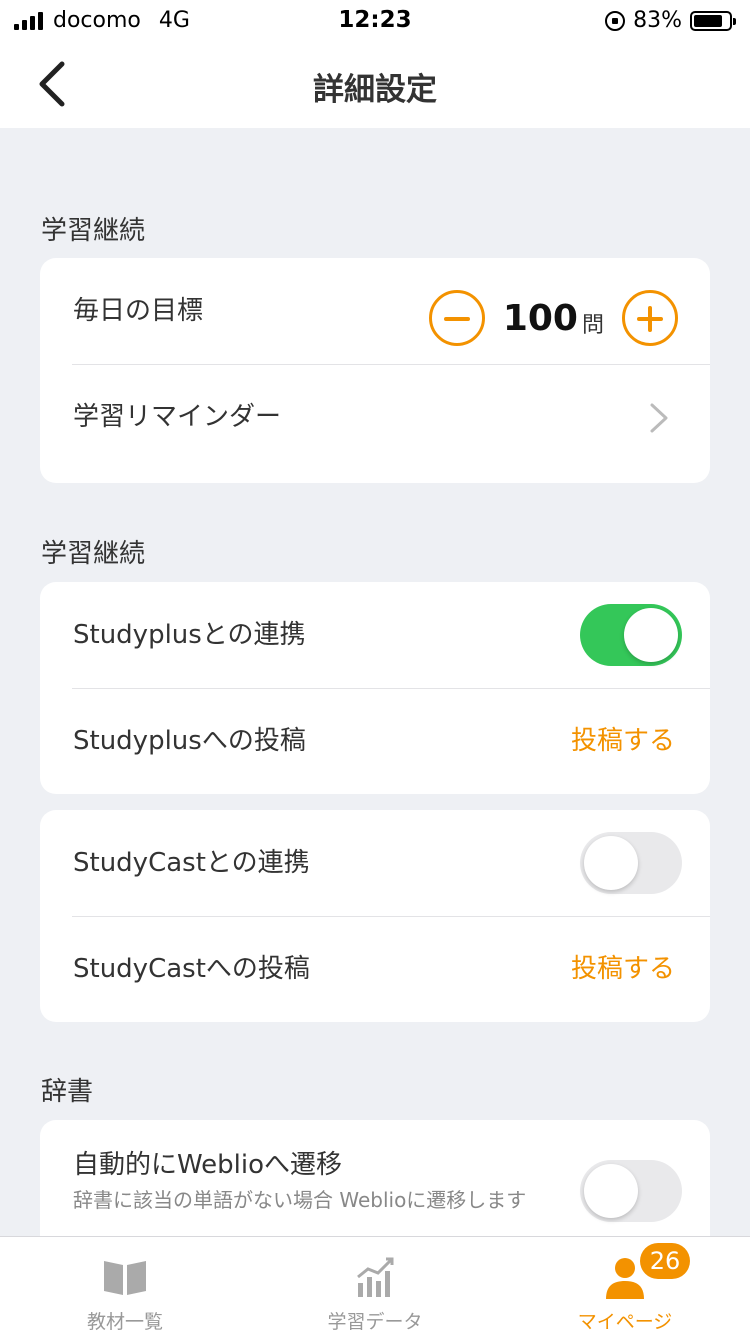 This screenshot has width=750, height=1334. I want to click on tab-materials-label: 教材一覧, so click(124, 1322).